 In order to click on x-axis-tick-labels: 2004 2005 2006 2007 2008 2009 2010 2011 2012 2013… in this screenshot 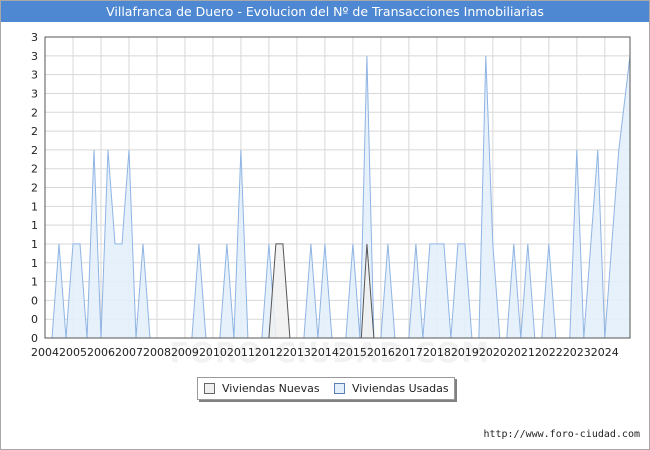, I will do `click(325, 352)`.